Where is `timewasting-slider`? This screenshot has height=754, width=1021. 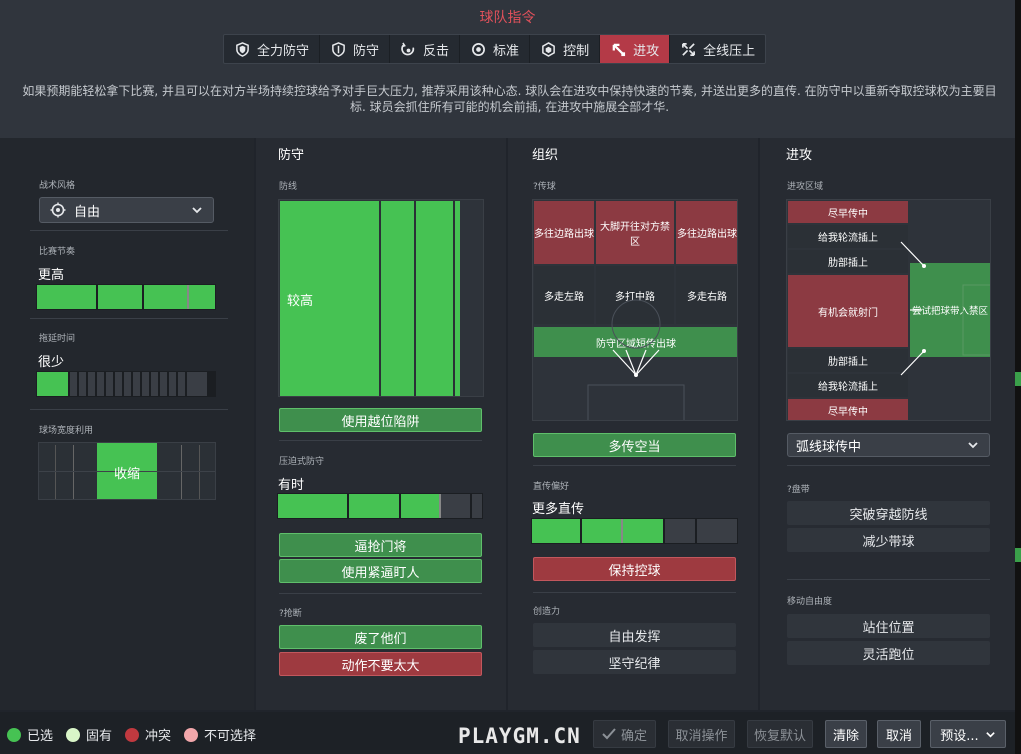
timewasting-slider is located at coordinates (126, 384).